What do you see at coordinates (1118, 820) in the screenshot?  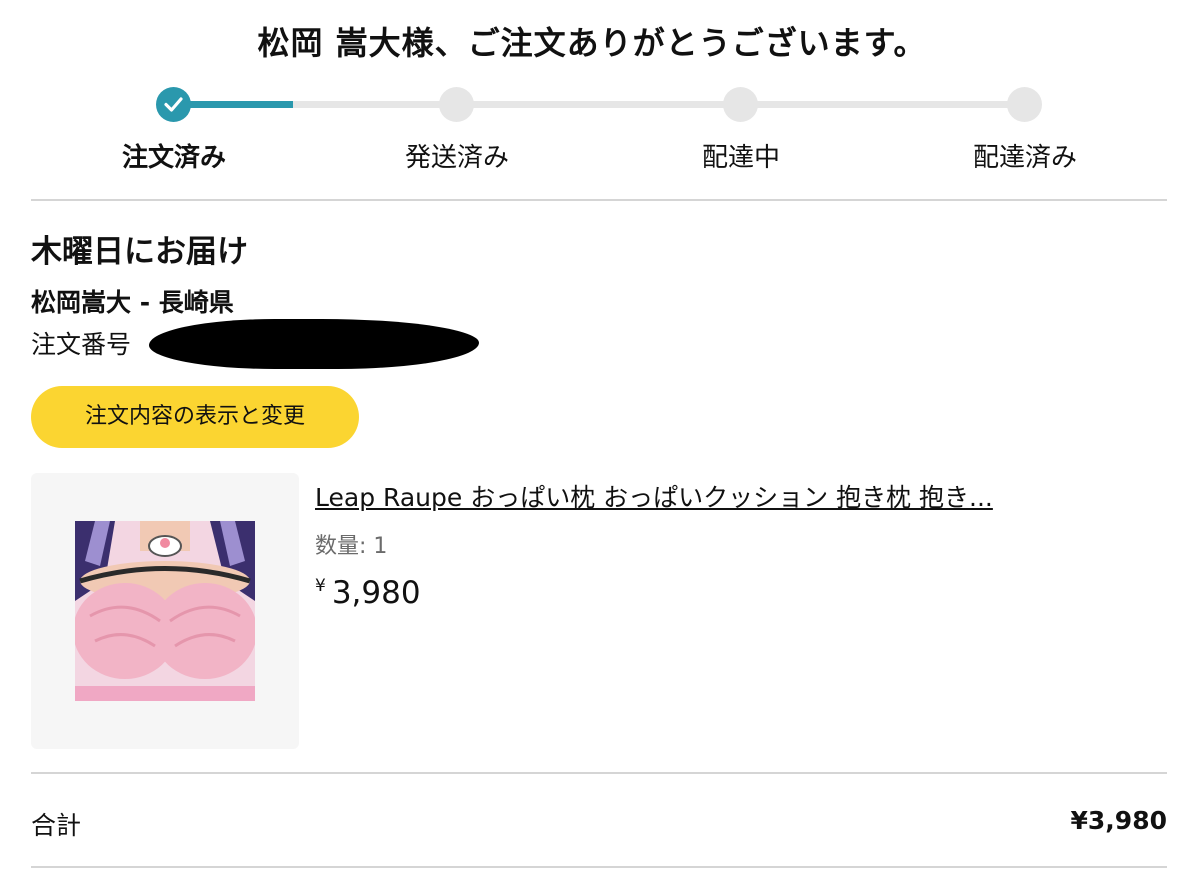 I see `total-value: ¥3,980` at bounding box center [1118, 820].